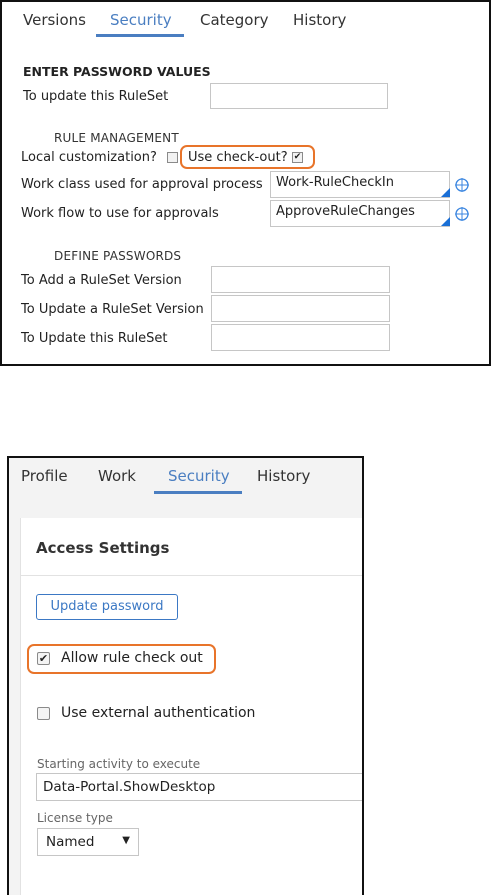  I want to click on use-checkout-checkbox: ✔, so click(297, 157).